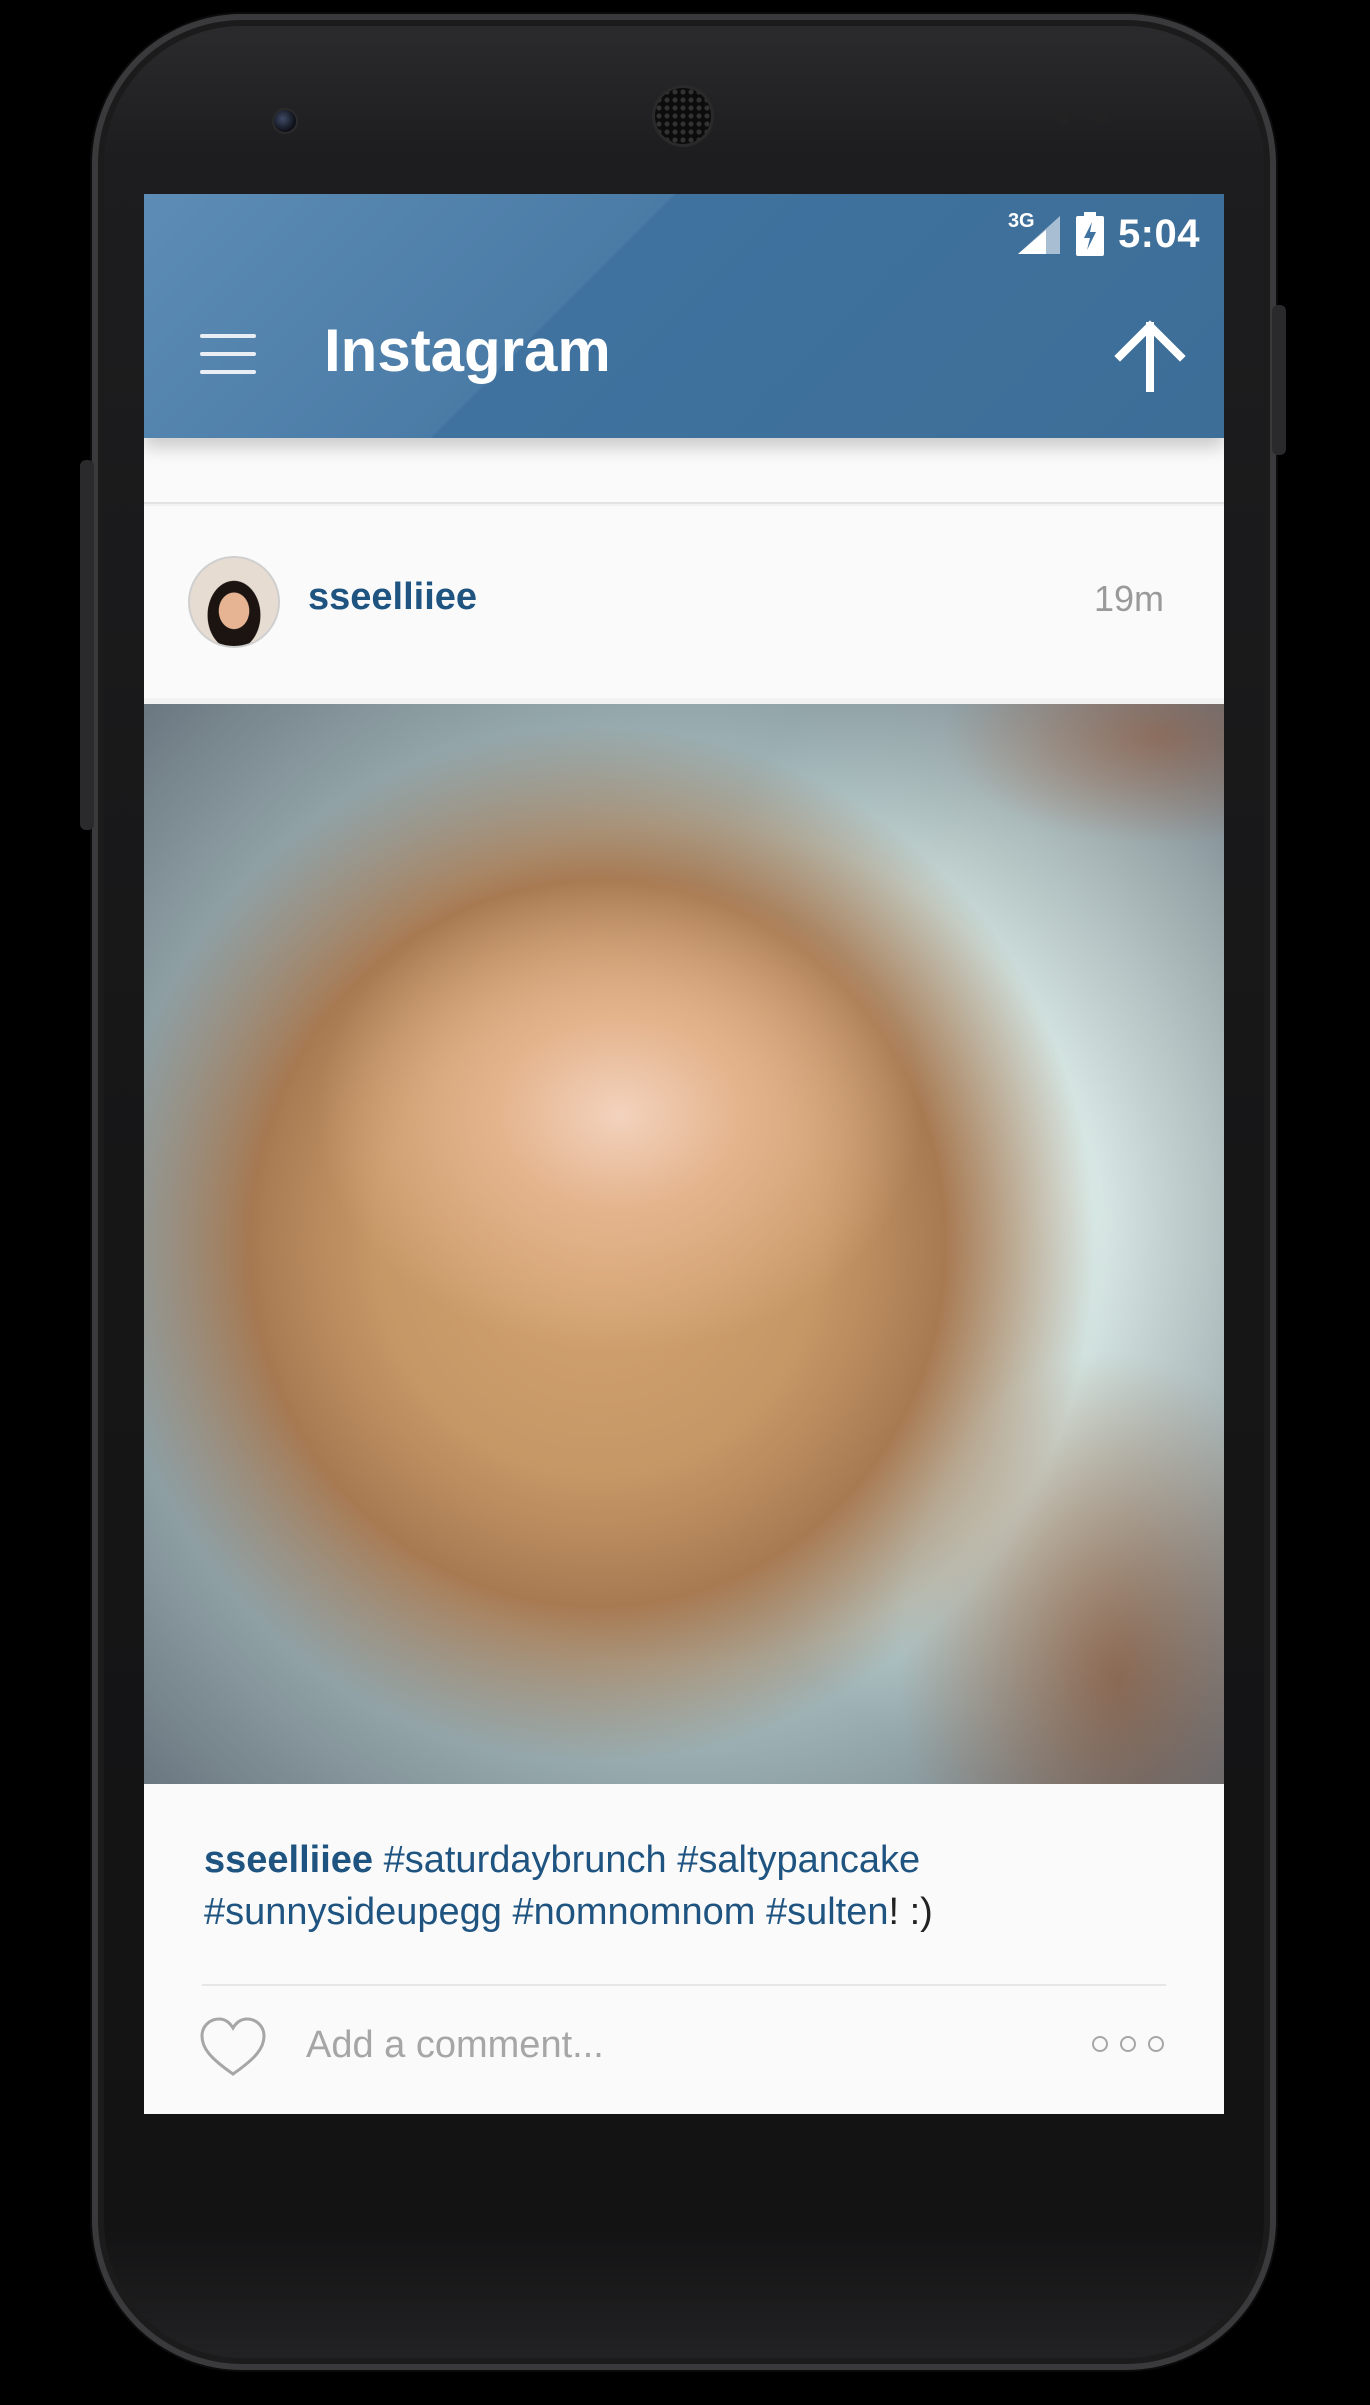 The image size is (1370, 2405). Describe the element at coordinates (684, 1985) in the screenshot. I see `divider` at that location.